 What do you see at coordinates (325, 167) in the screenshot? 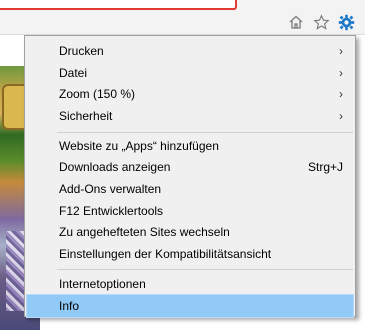
I see `menu-item-shortcut: Strg+J` at bounding box center [325, 167].